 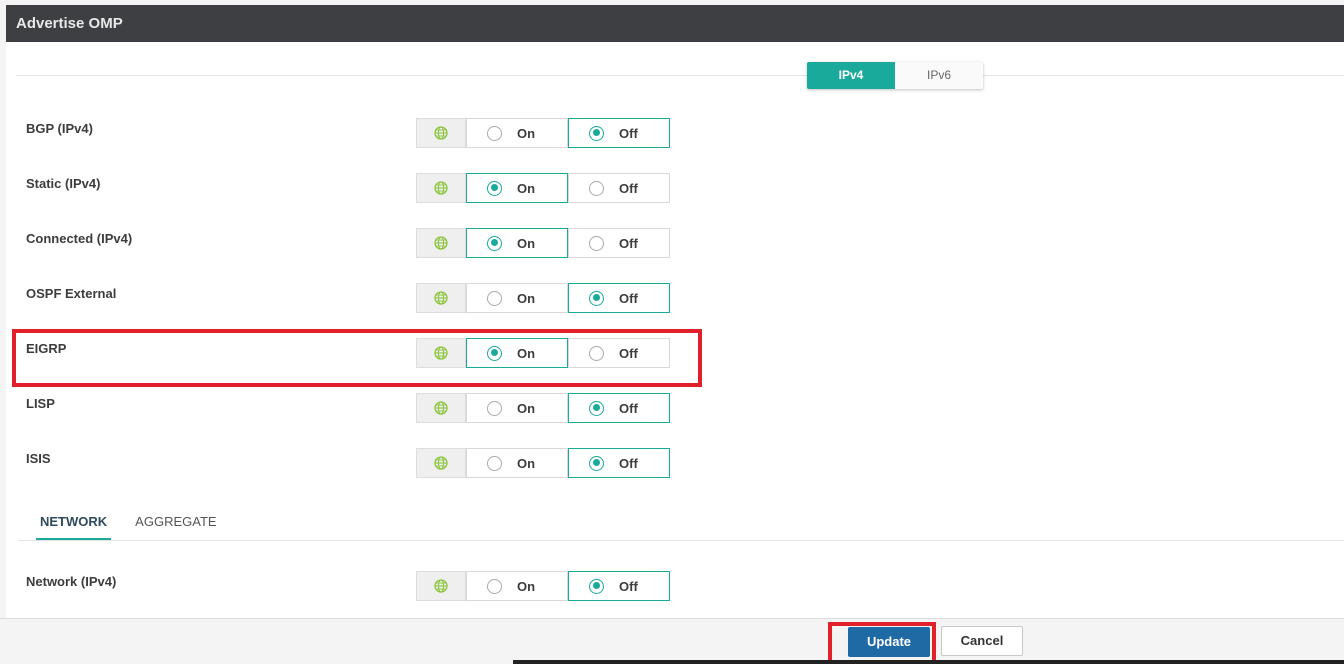 I want to click on protocol-row-eigrp: EIGRP On Off, so click(x=356, y=353).